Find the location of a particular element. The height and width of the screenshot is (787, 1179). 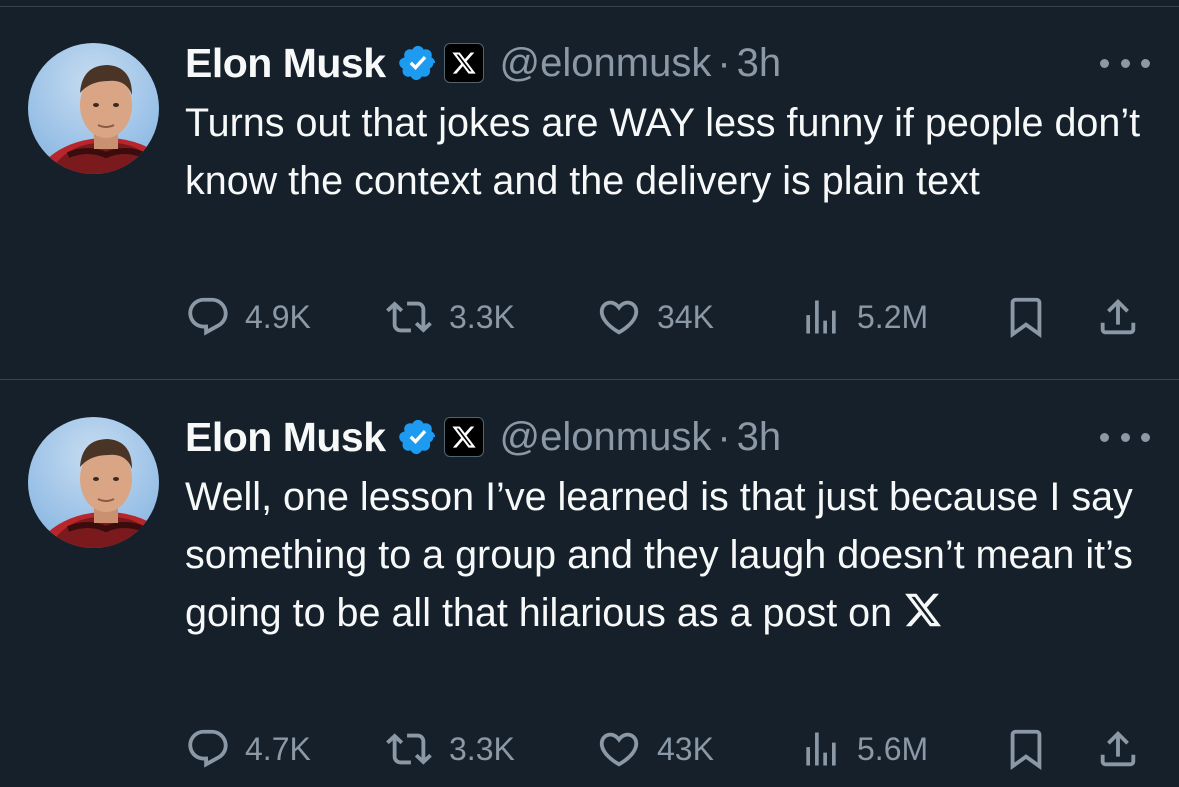

reply-button: 4.7K is located at coordinates (248, 749).